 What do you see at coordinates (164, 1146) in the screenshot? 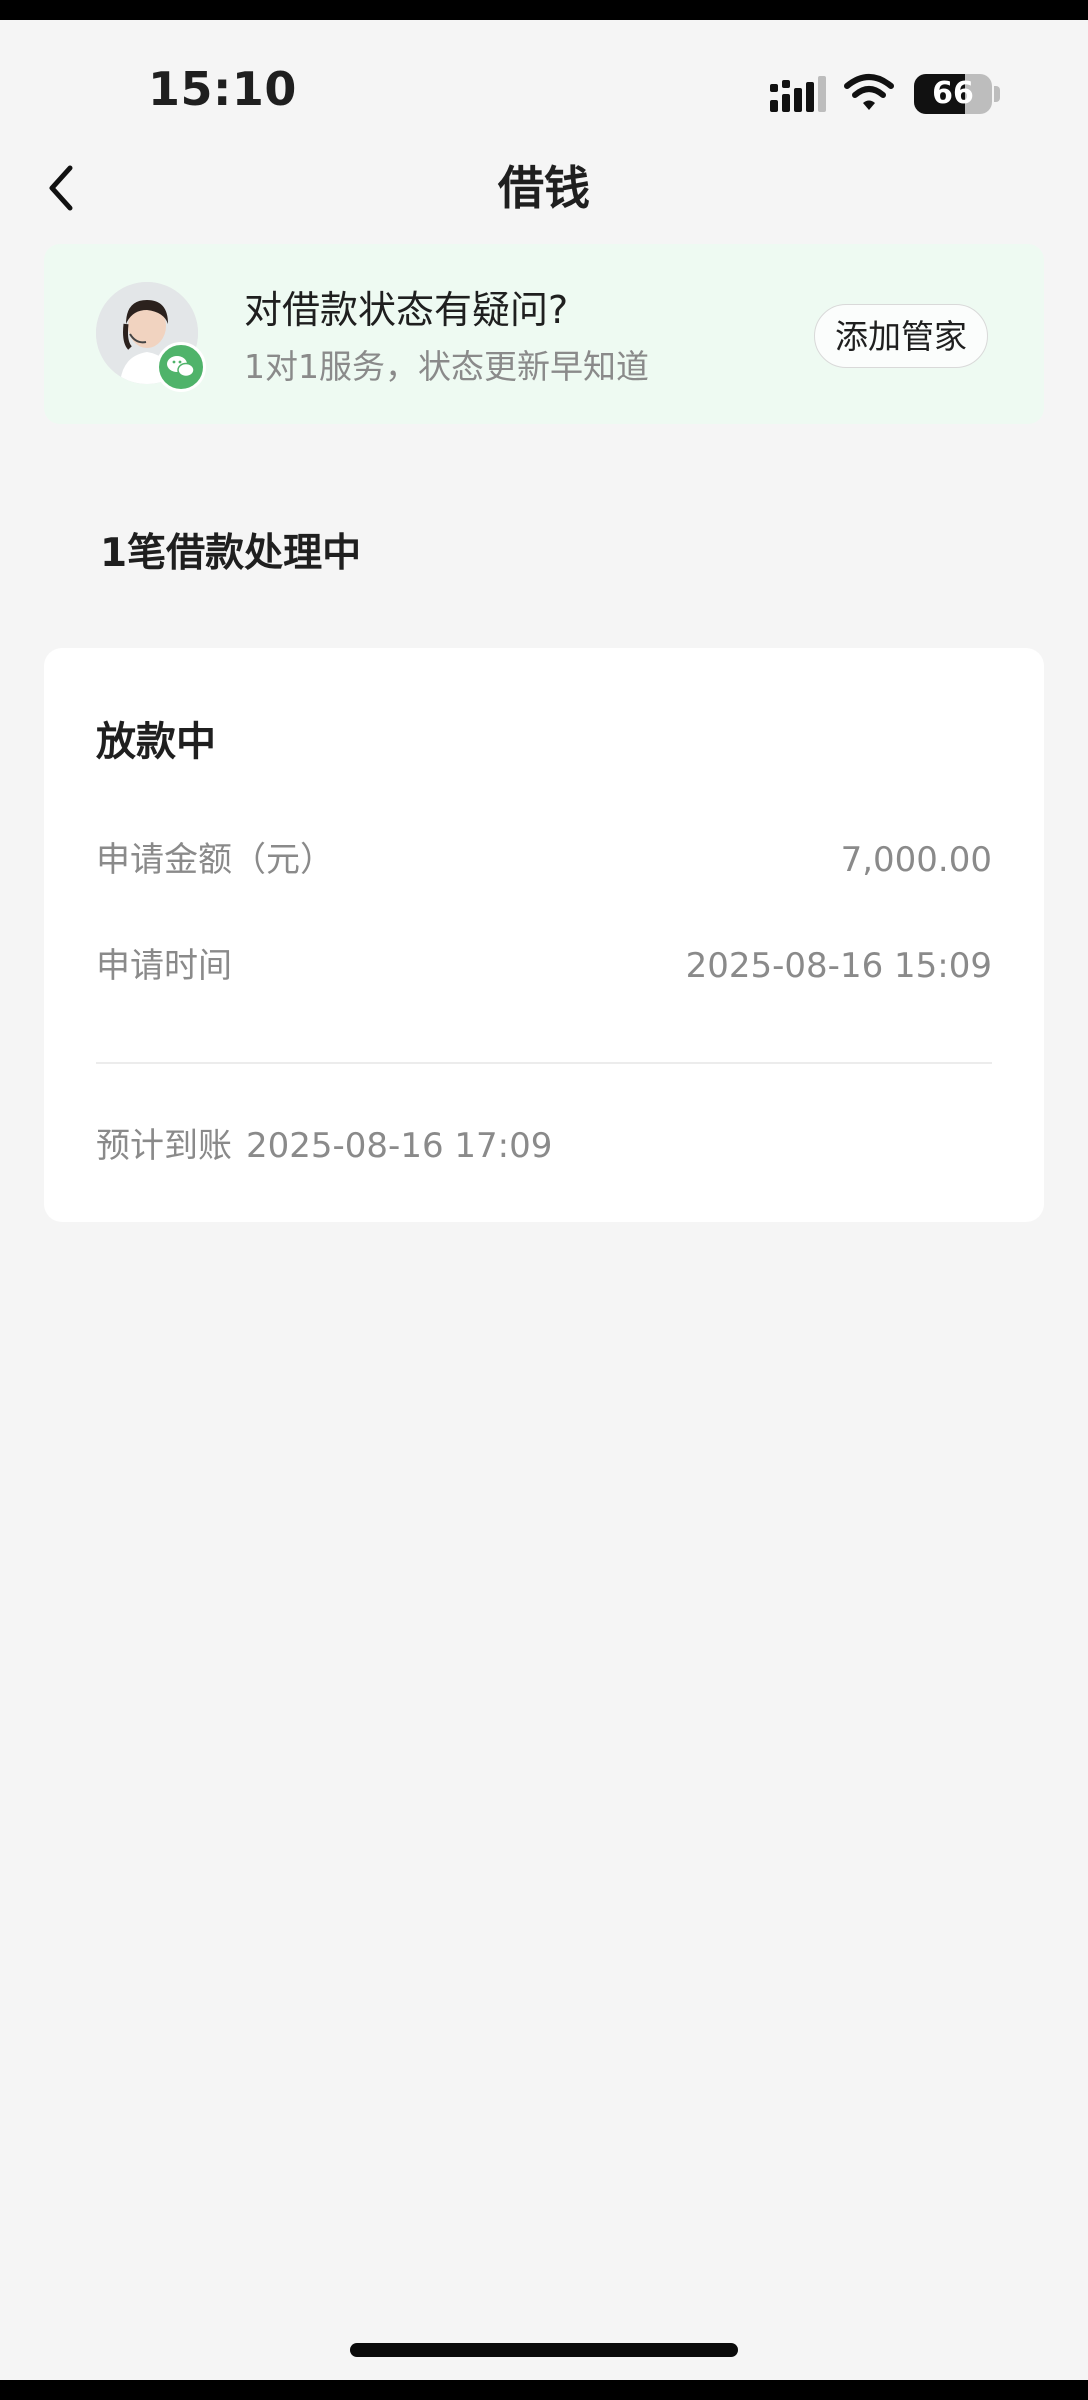
I see `expected-arrival-label: 预计到账` at bounding box center [164, 1146].